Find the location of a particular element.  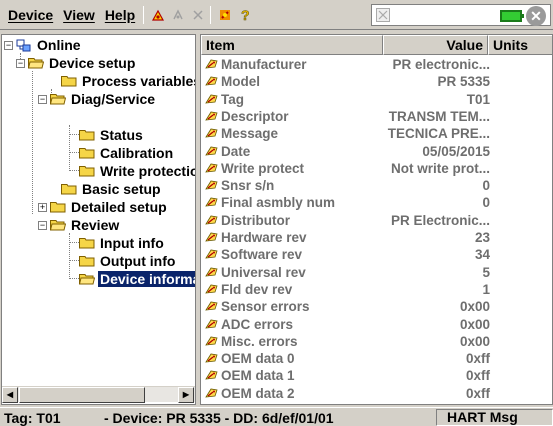

column-header-item: Item is located at coordinates (292, 45).